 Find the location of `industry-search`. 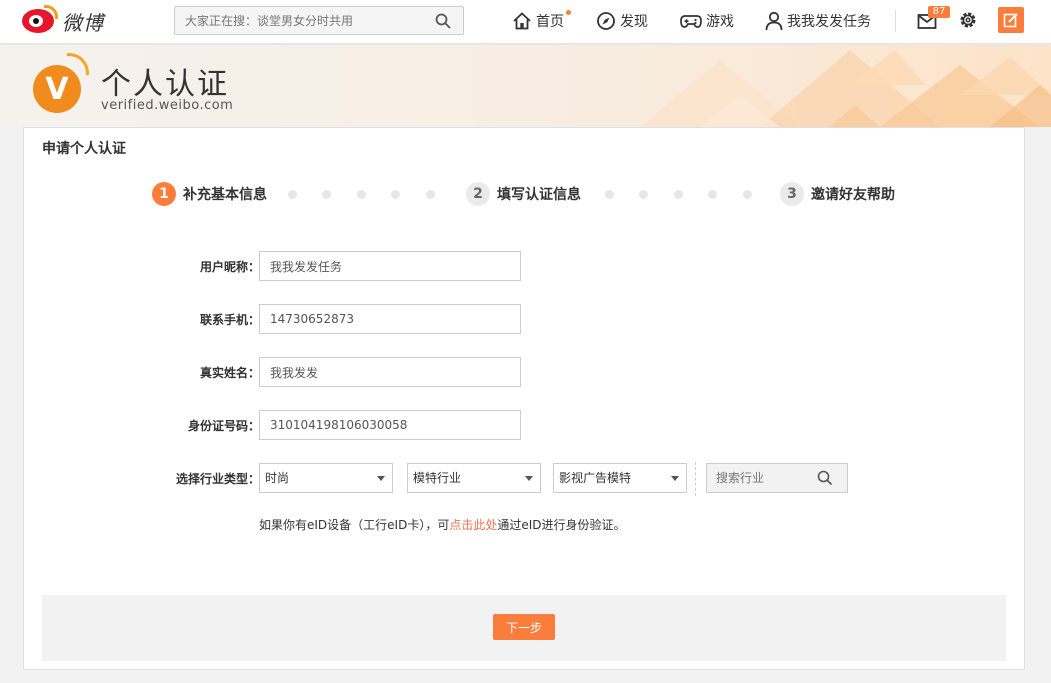

industry-search is located at coordinates (777, 478).